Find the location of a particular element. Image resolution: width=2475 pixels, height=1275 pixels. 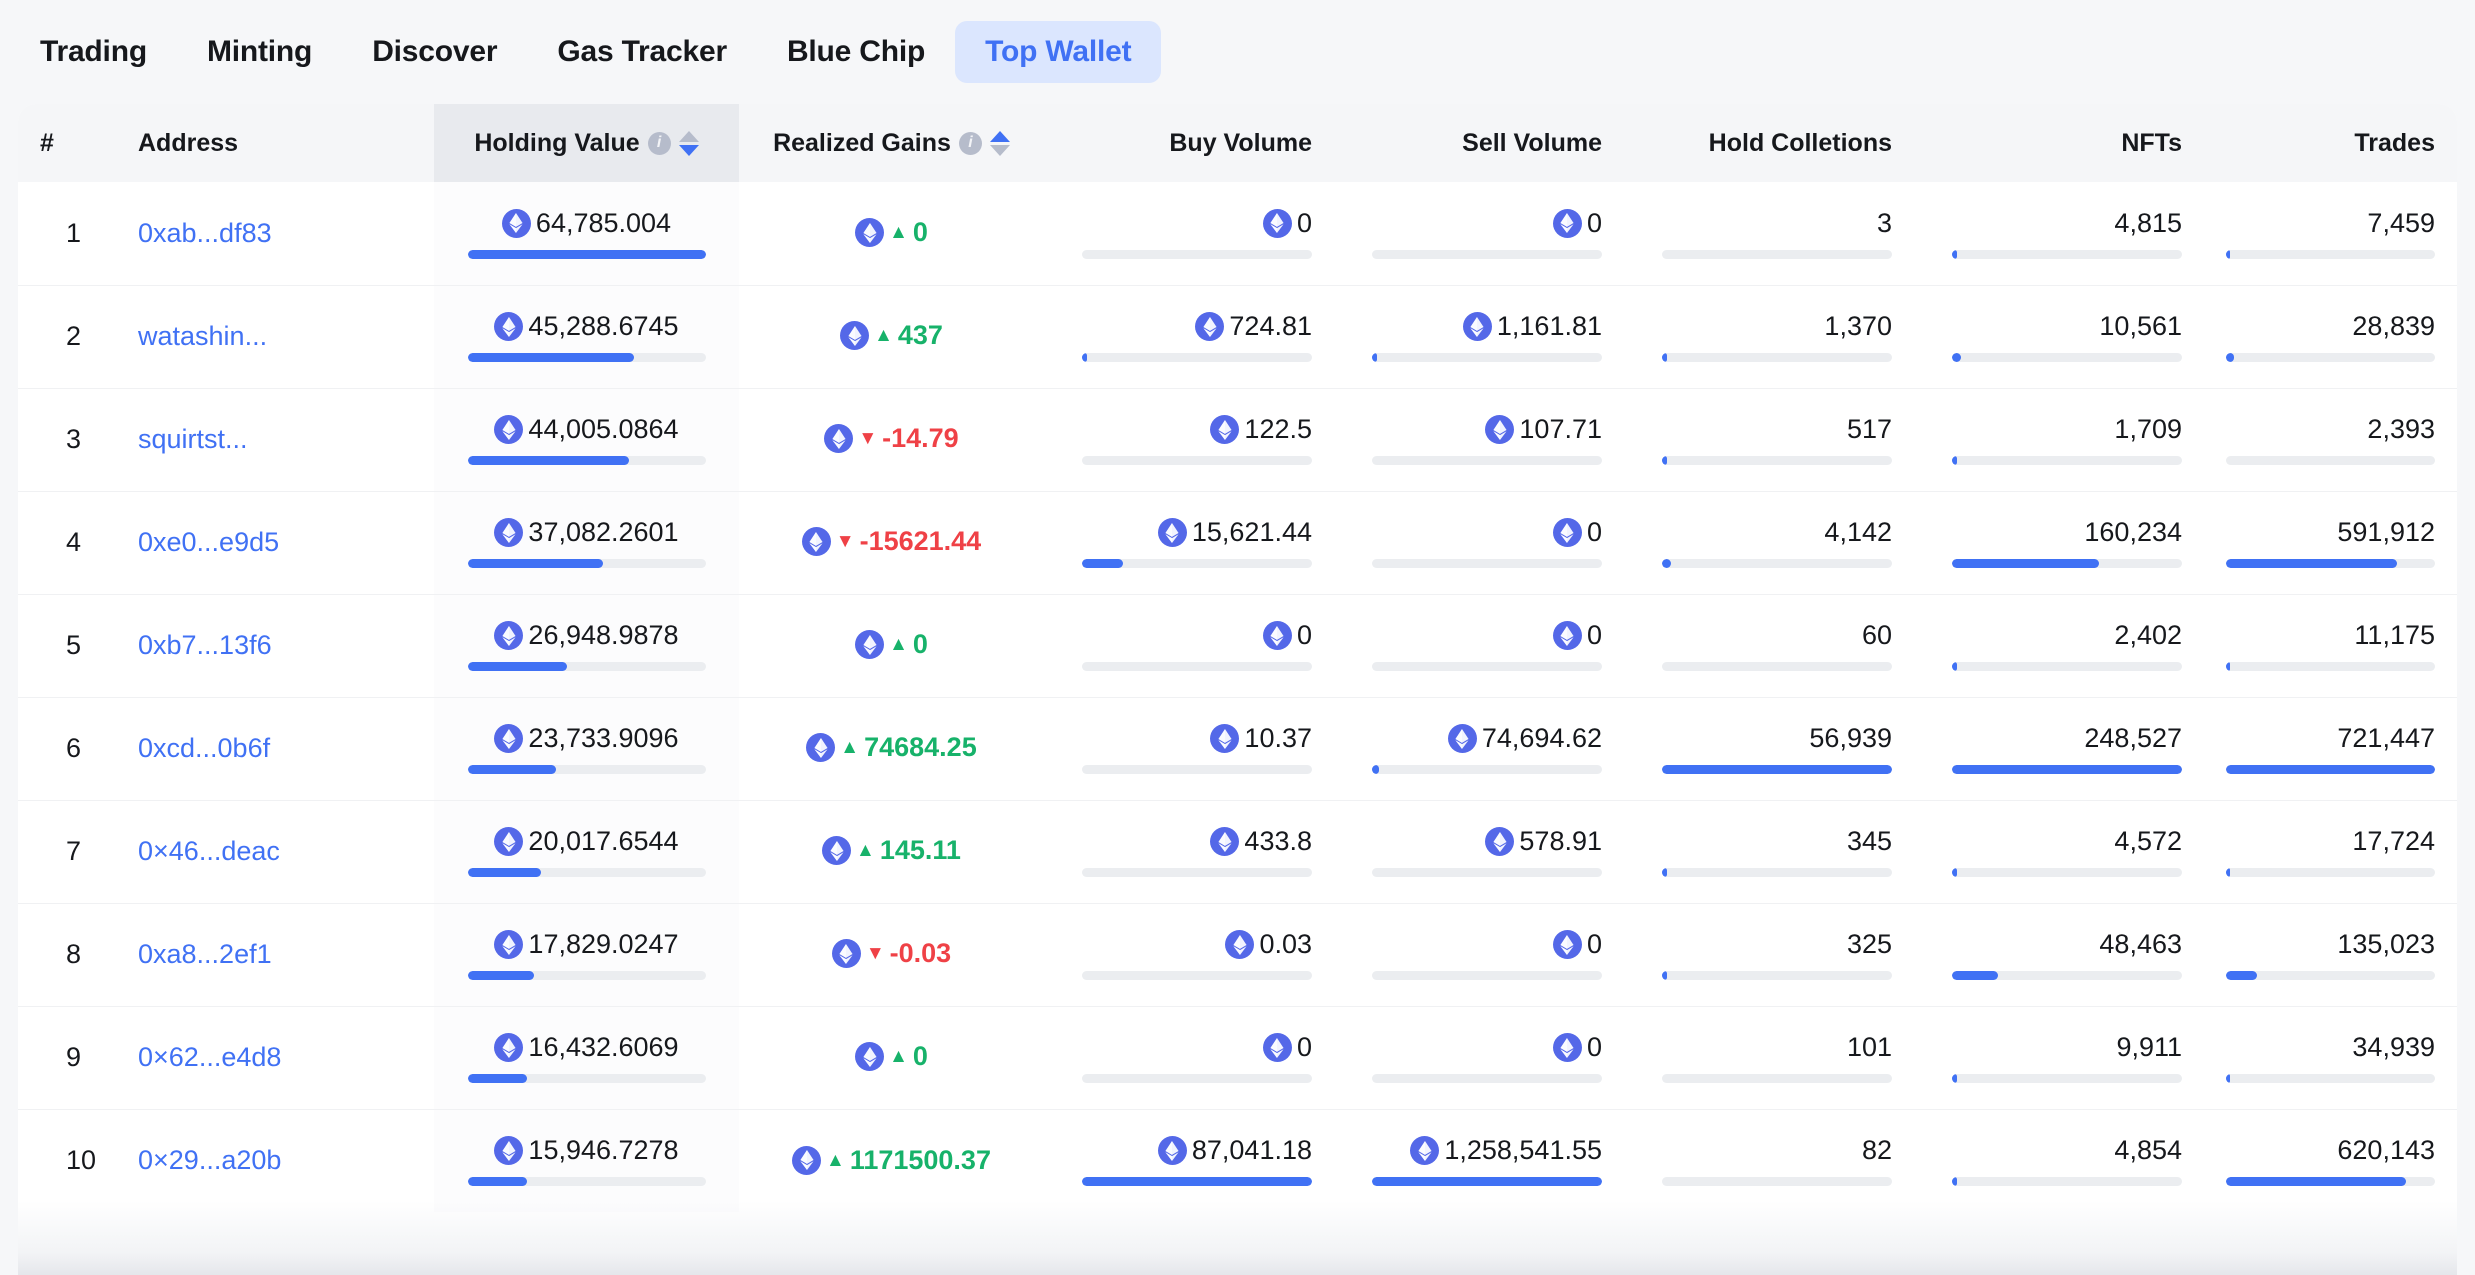

column-header-gains: Realized Gains i is located at coordinates (891, 143).